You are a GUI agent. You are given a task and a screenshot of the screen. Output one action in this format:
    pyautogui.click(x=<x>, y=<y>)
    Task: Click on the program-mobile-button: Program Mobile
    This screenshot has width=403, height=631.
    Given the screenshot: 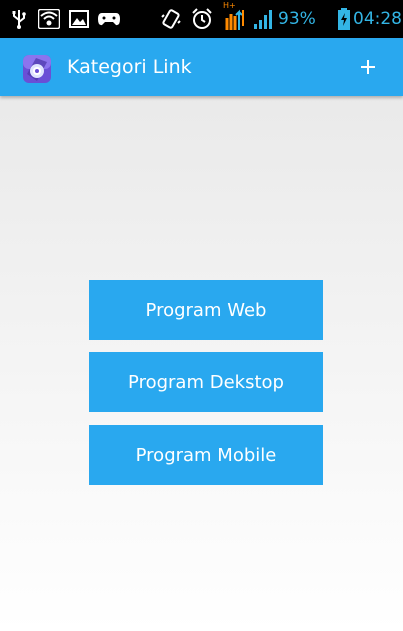 What is the action you would take?
    pyautogui.click(x=206, y=455)
    